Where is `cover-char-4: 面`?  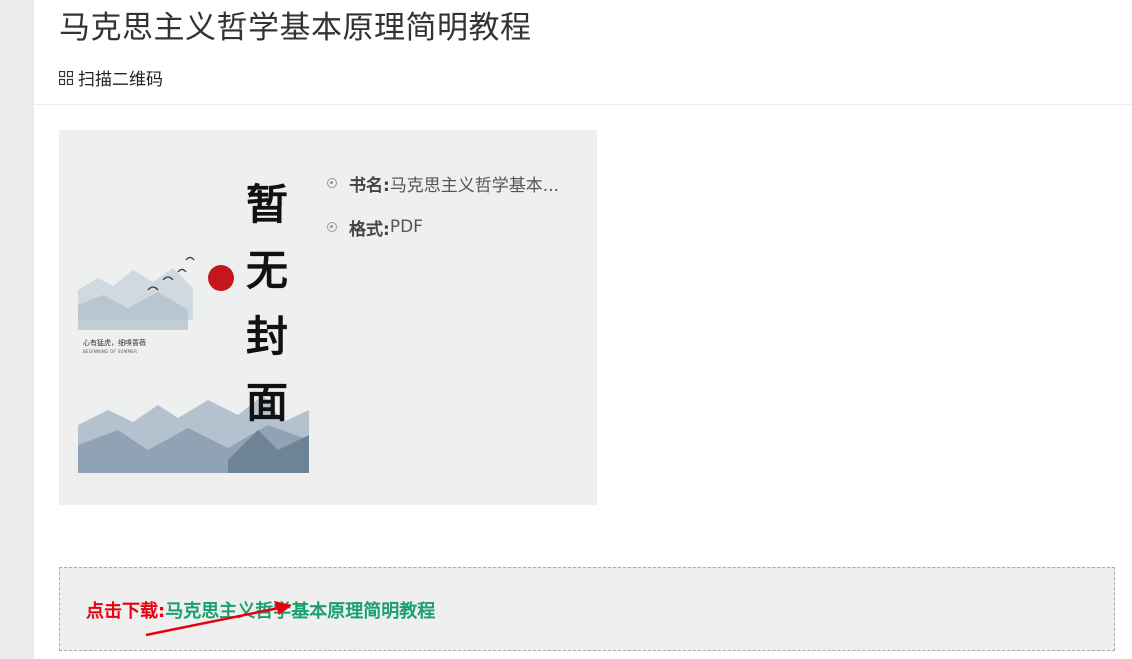 cover-char-4: 面 is located at coordinates (266, 402).